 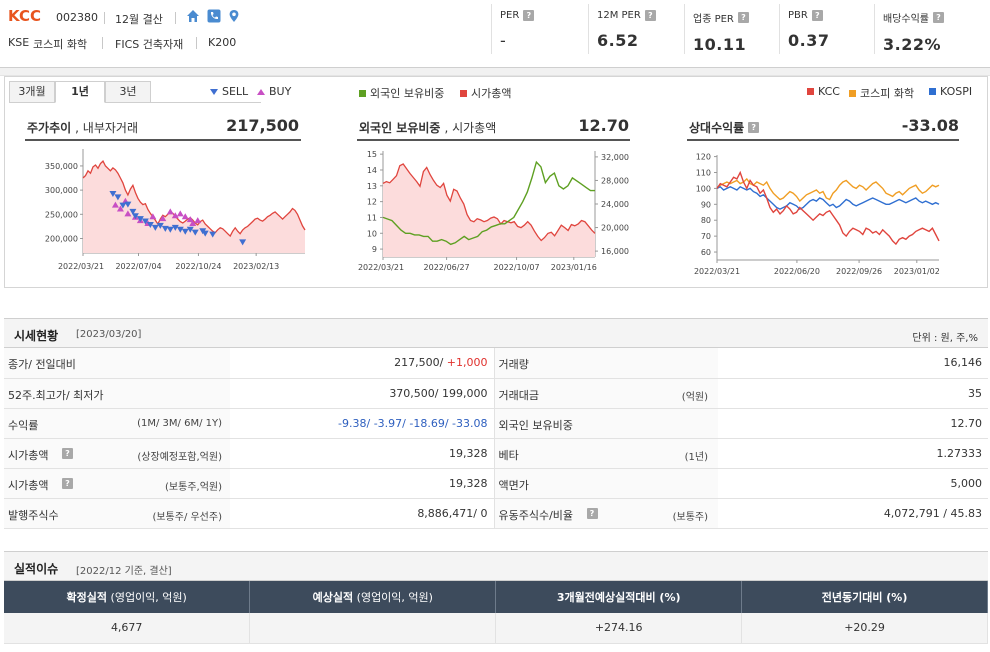 What do you see at coordinates (362, 93) in the screenshot?
I see `legend-swatch` at bounding box center [362, 93].